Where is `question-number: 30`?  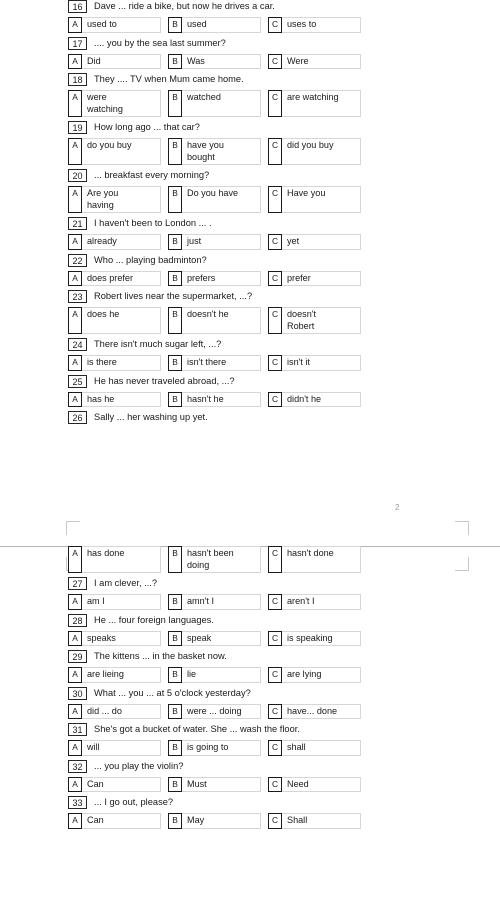
question-number: 30 is located at coordinates (77, 693).